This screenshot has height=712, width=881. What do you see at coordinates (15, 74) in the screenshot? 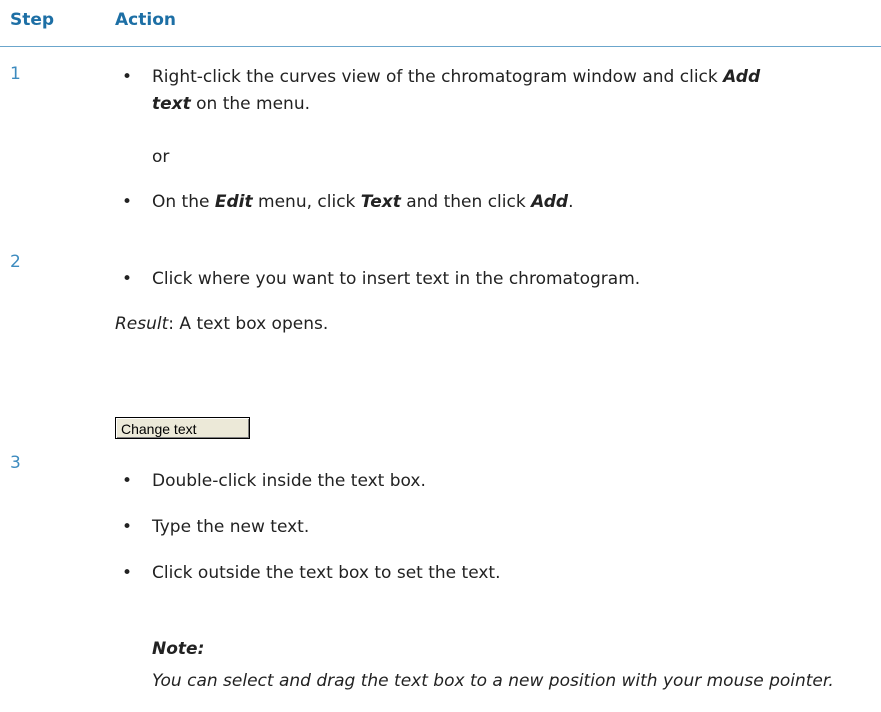
I see `step-number: 1` at bounding box center [15, 74].